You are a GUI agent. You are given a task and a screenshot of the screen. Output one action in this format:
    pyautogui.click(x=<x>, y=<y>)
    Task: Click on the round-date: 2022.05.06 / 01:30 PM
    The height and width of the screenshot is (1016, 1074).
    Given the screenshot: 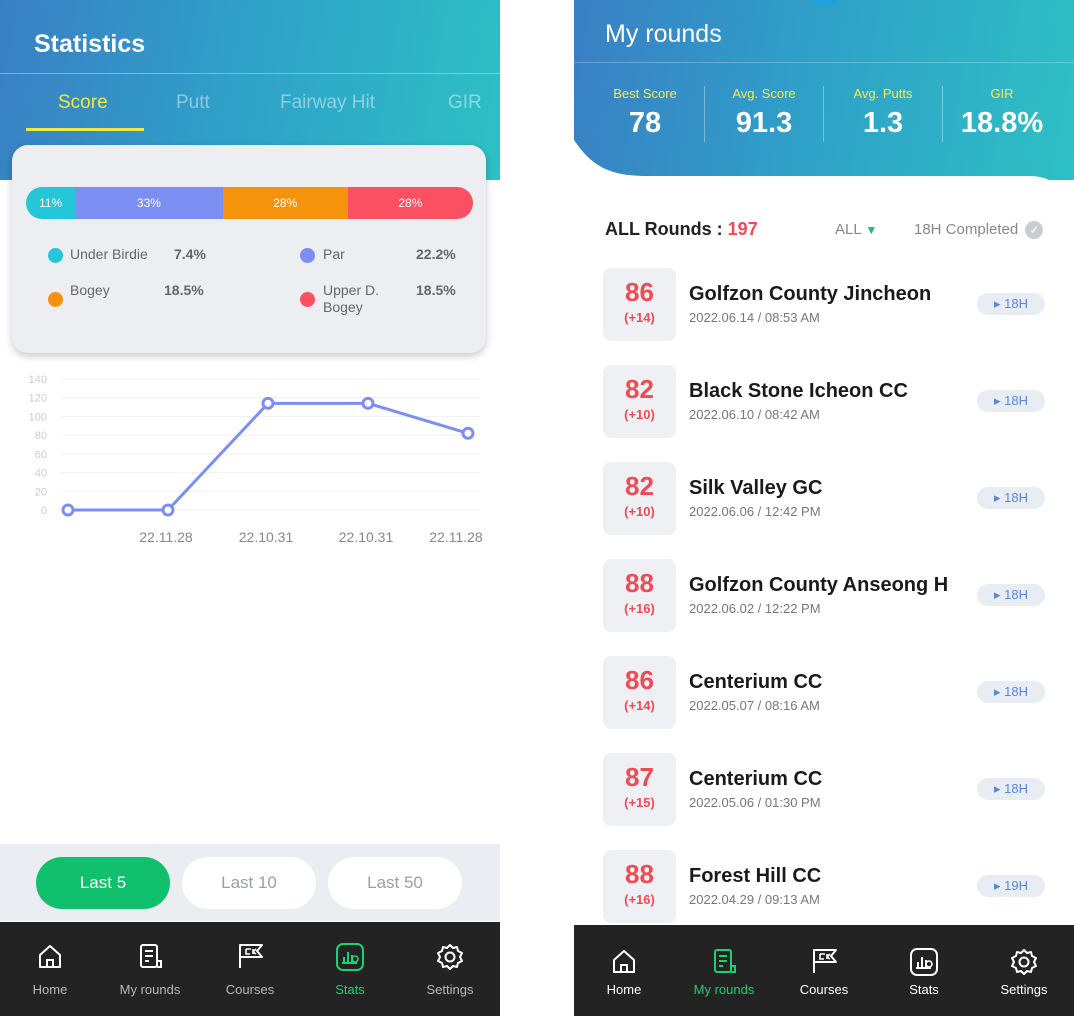 What is the action you would take?
    pyautogui.click(x=755, y=802)
    